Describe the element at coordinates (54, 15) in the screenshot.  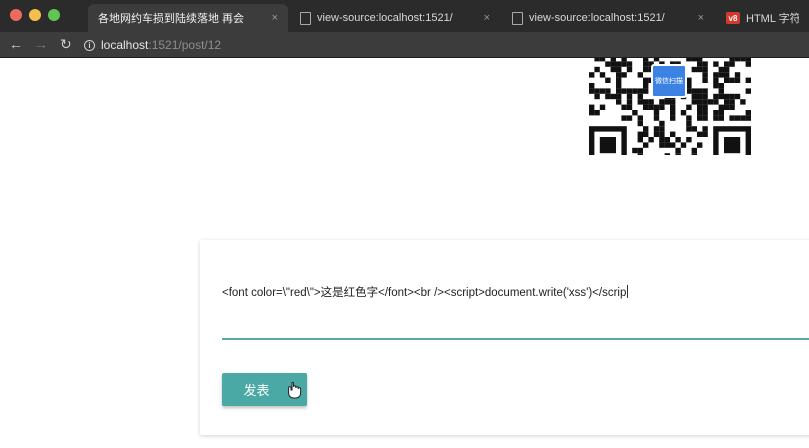
I see `maximize-window-icon` at that location.